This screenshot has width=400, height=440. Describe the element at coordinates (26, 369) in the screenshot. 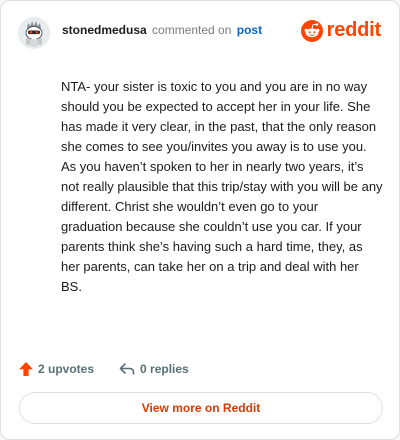

I see `upvote-arrow-icon` at that location.